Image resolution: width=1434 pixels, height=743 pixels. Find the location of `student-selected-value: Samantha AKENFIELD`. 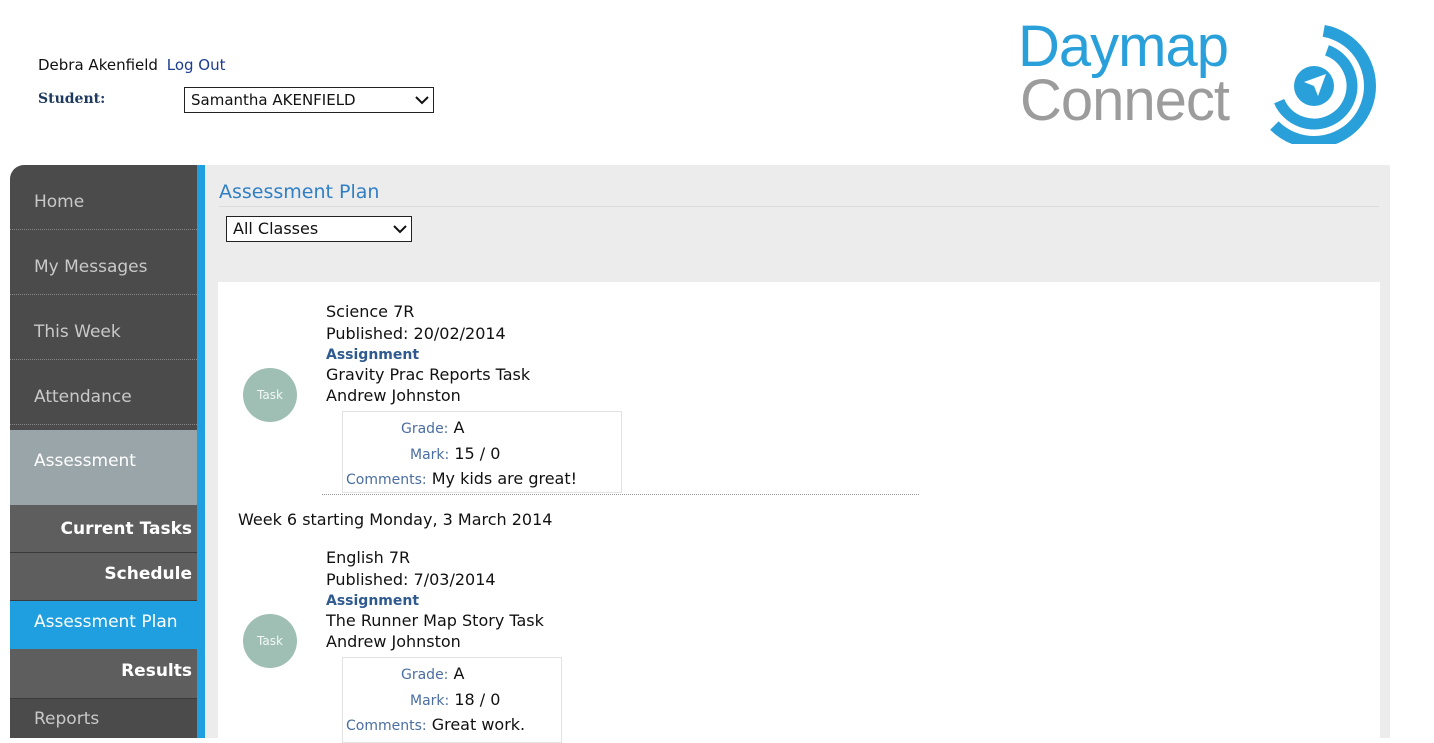

student-selected-value: Samantha AKENFIELD is located at coordinates (273, 100).